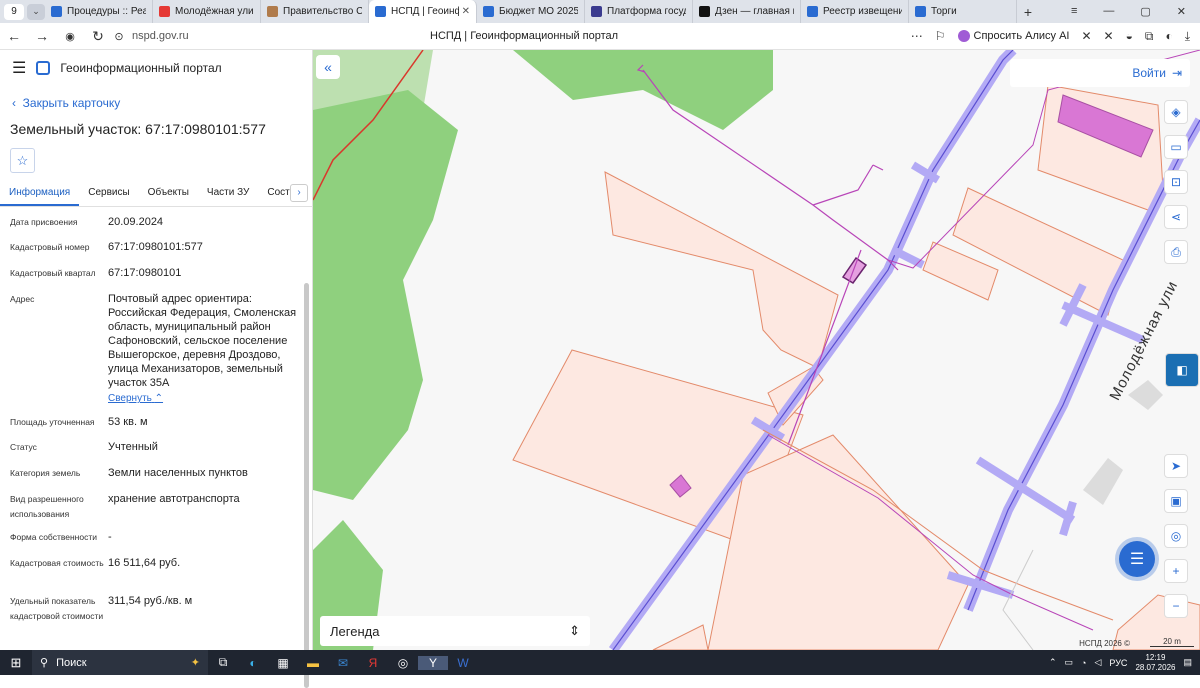 Image resolution: width=1200 pixels, height=688 pixels. Describe the element at coordinates (1083, 663) in the screenshot. I see `wifi-icon: ◔` at that location.